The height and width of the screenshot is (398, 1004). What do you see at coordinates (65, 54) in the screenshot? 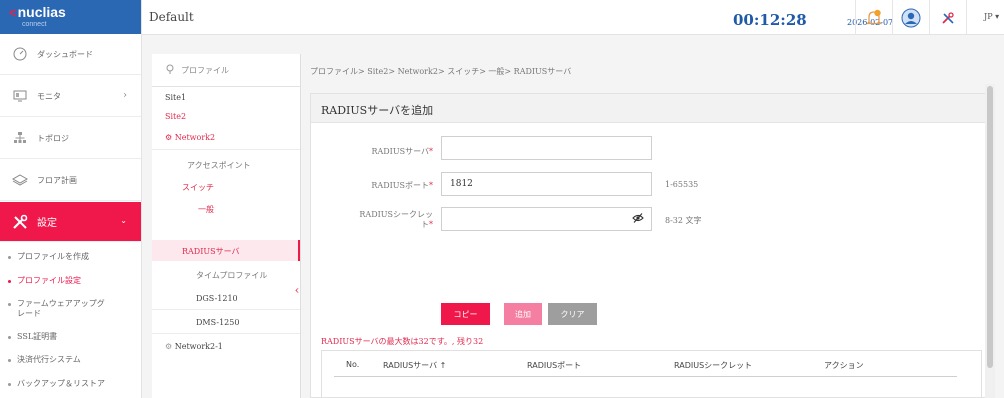
I see `sidebar-item-label: ダッシュボード` at bounding box center [65, 54].